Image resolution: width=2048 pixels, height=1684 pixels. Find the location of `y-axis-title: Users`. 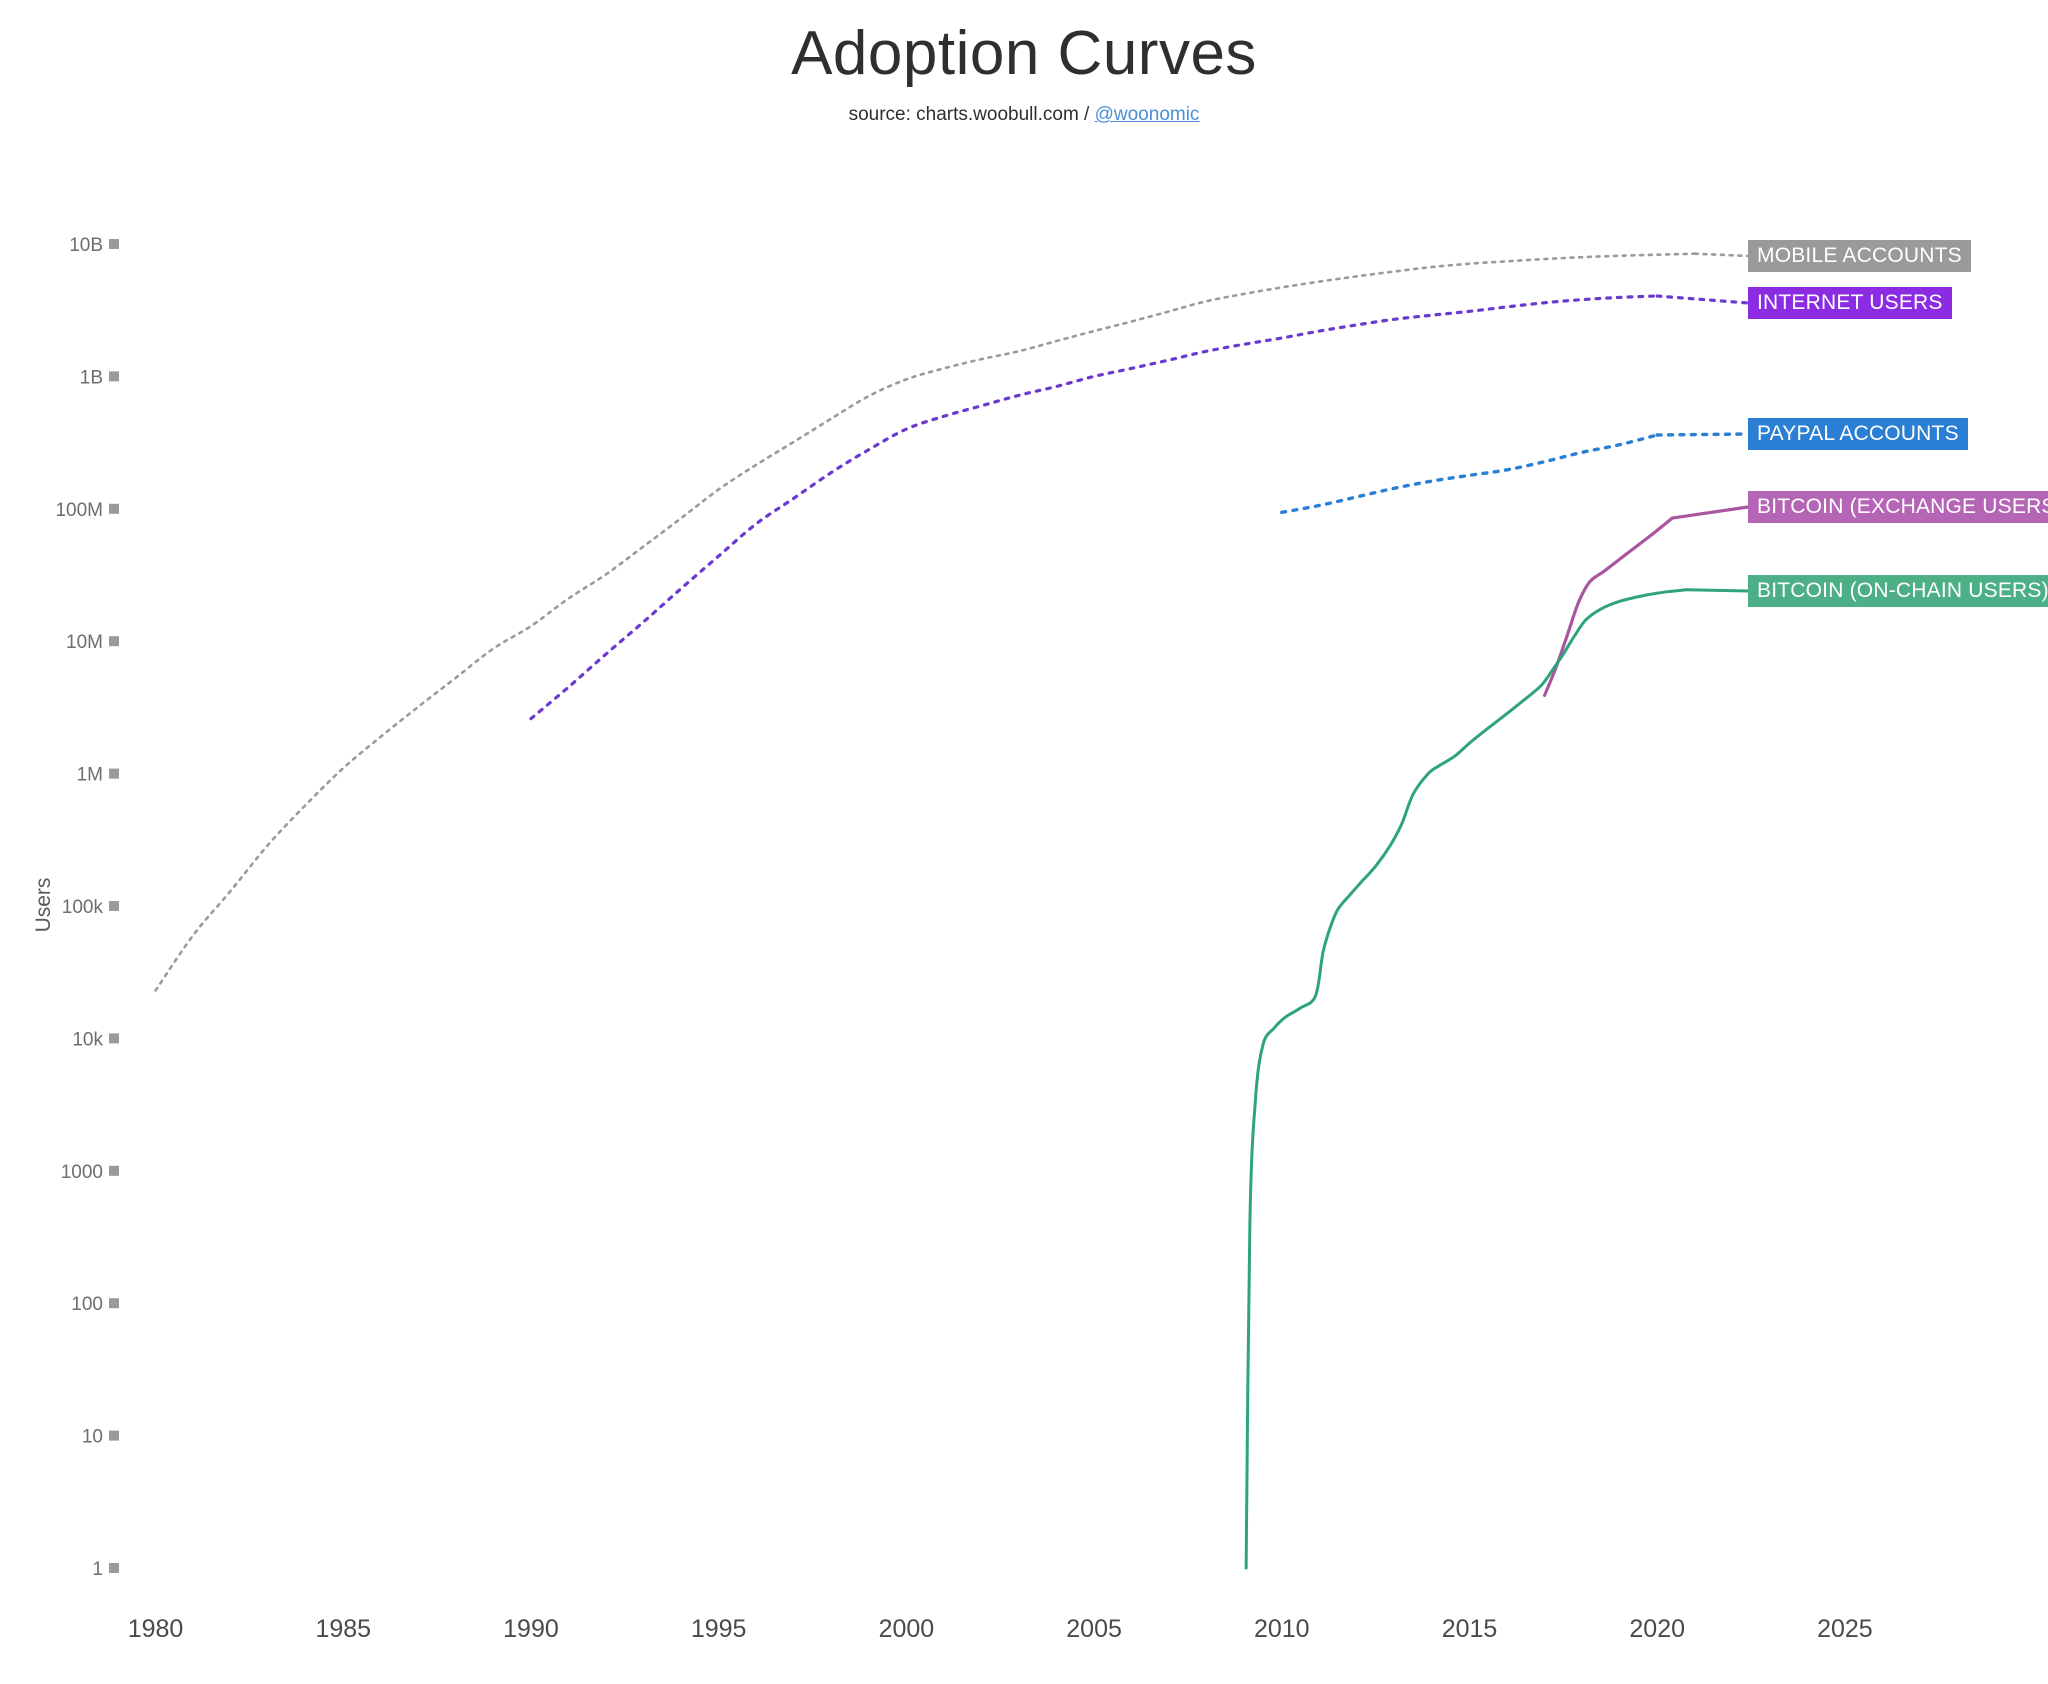

y-axis-title: Users is located at coordinates (43, 905).